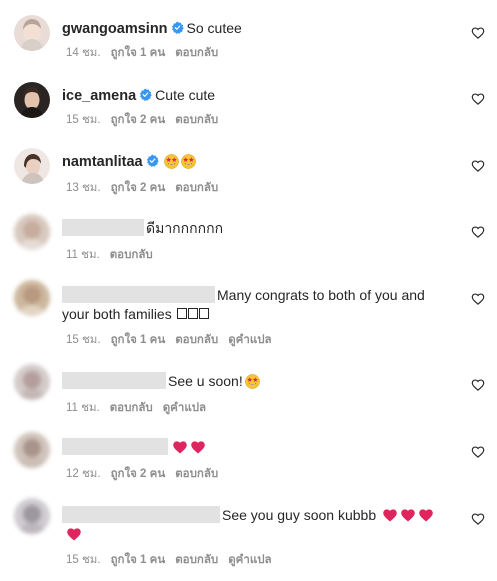  Describe the element at coordinates (83, 188) in the screenshot. I see `comment-time: 13 ชม.` at that location.